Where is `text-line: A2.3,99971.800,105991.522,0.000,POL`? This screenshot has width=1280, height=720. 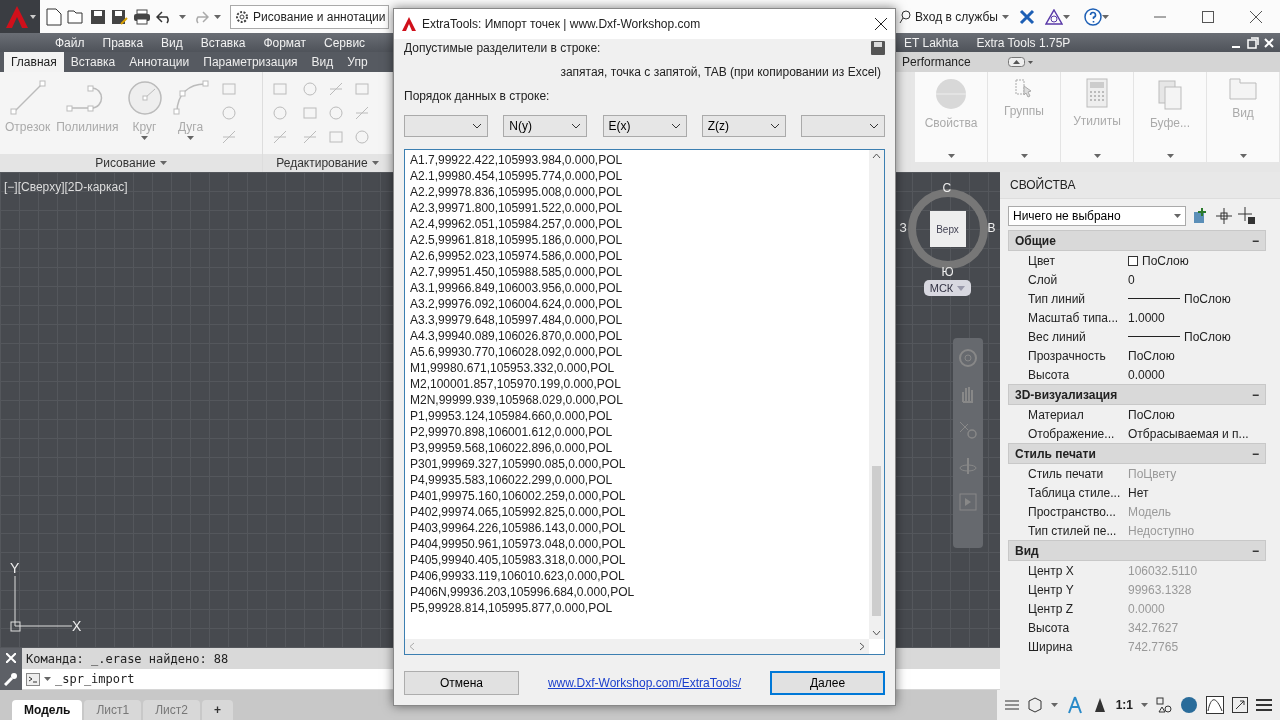 text-line: A2.3,99971.800,105991.522,0.000,POL is located at coordinates (517, 208).